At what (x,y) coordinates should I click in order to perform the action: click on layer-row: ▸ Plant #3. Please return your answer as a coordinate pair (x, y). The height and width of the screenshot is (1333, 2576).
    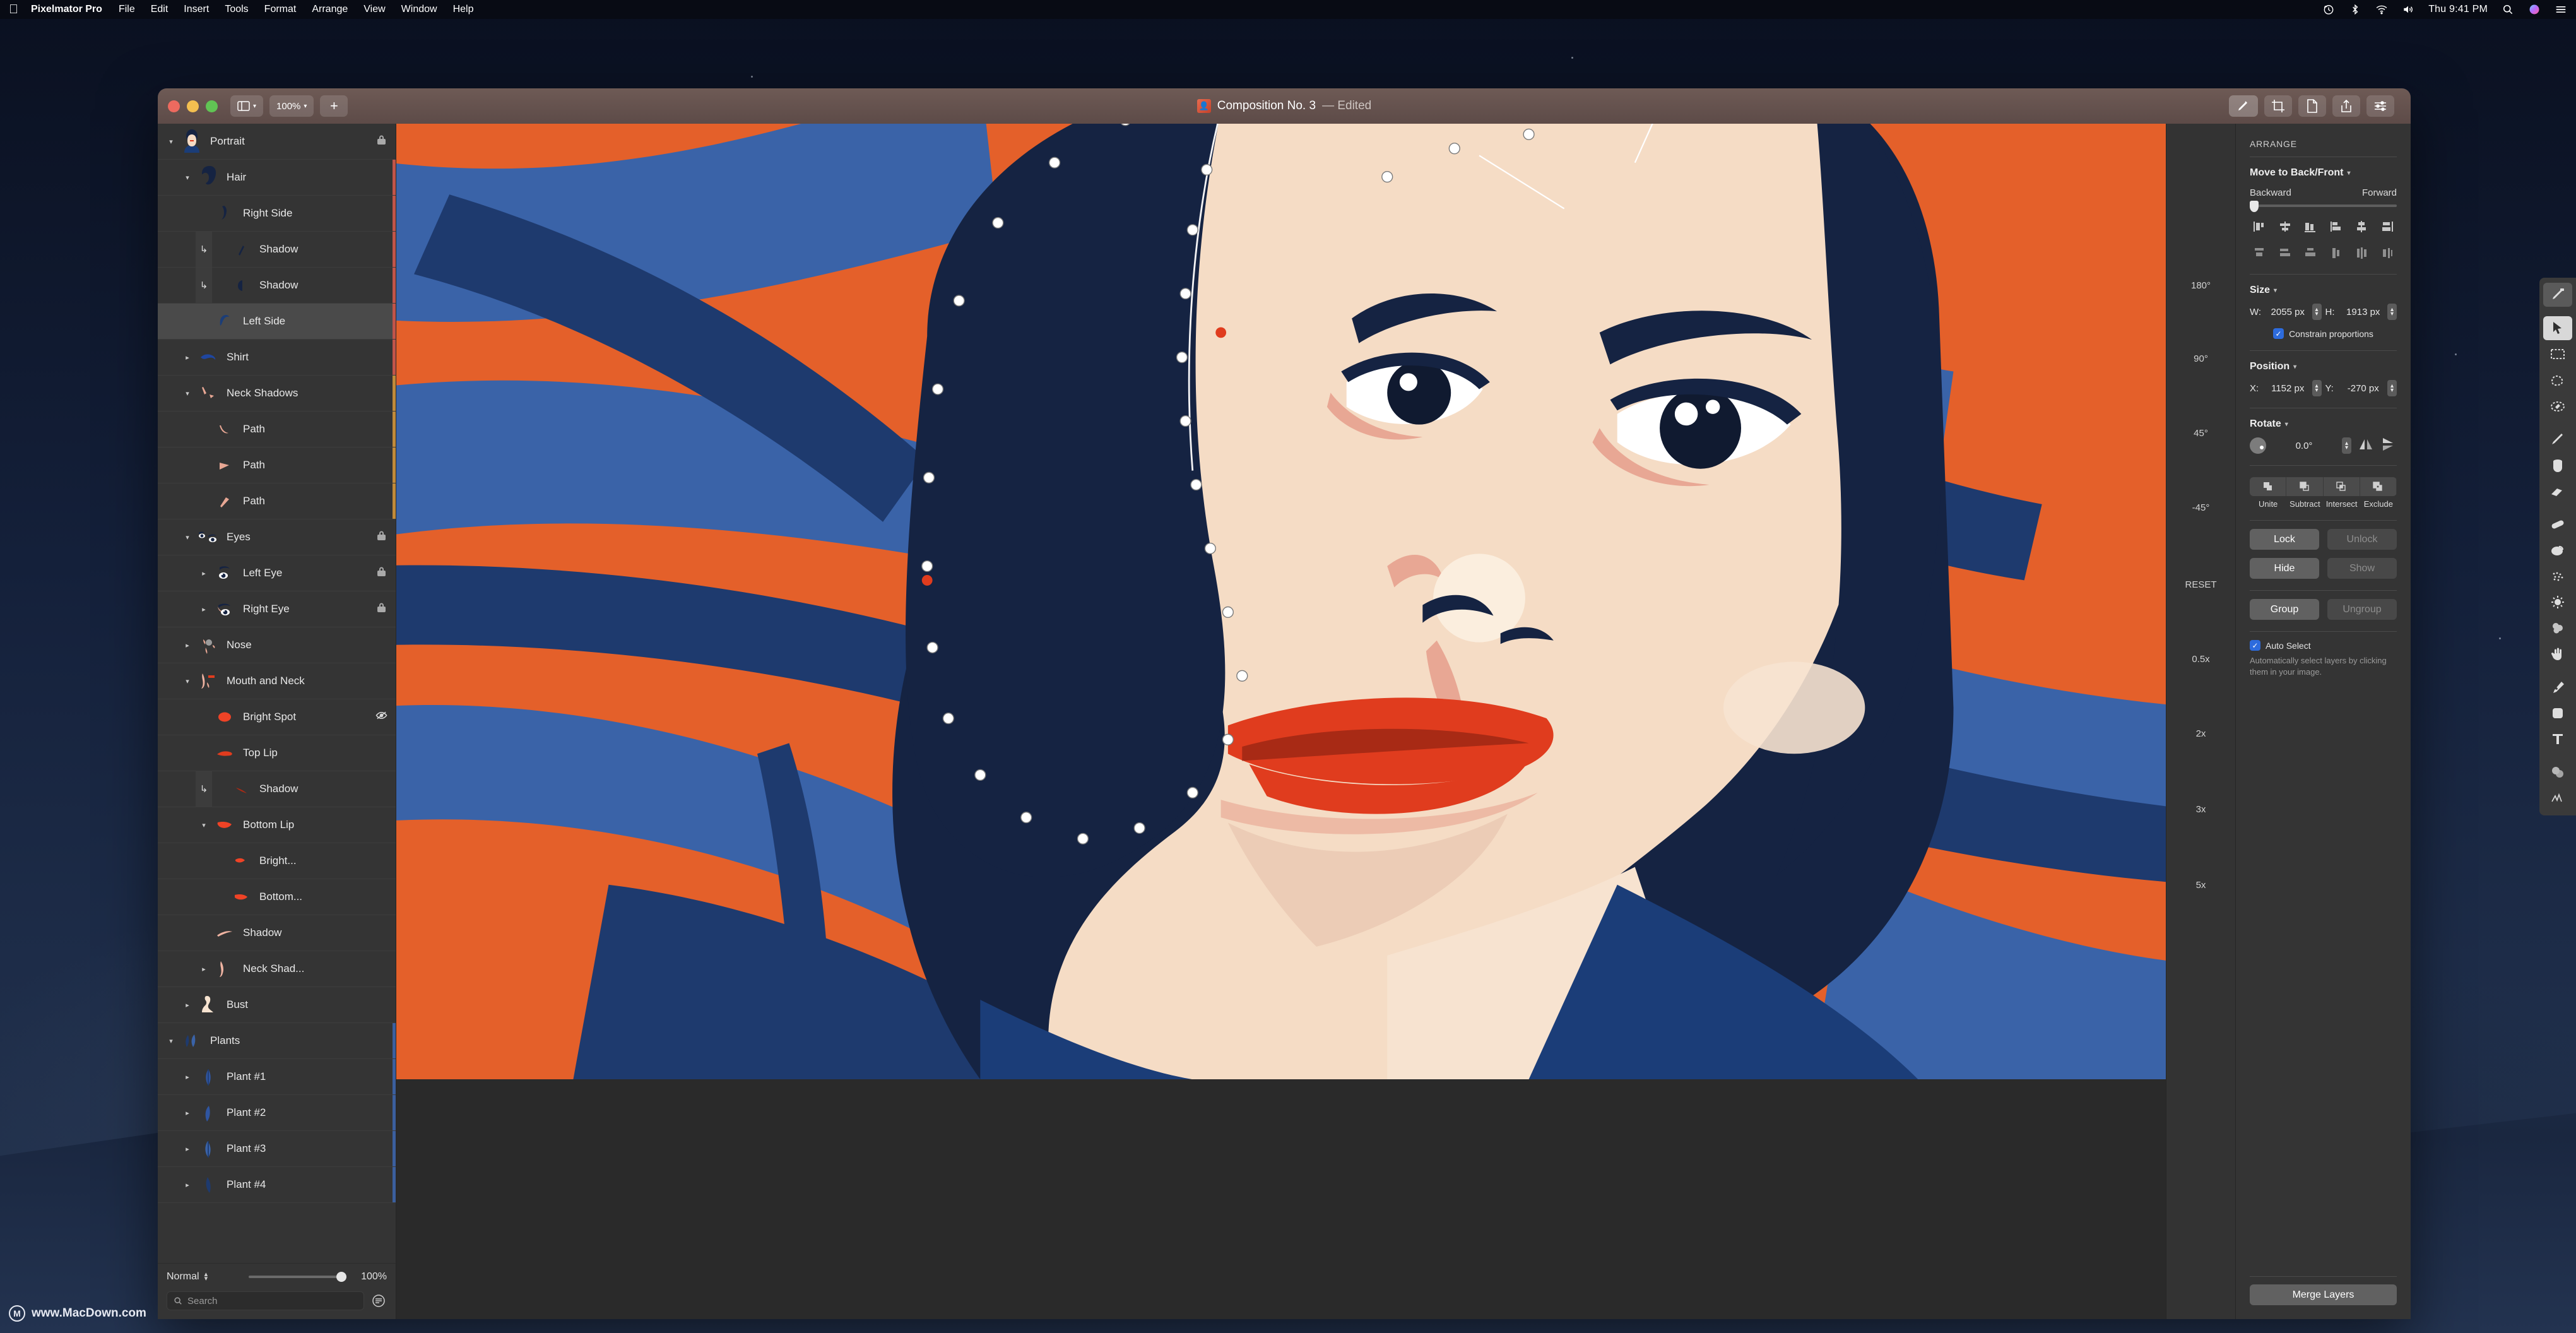
    Looking at the image, I should click on (277, 1149).